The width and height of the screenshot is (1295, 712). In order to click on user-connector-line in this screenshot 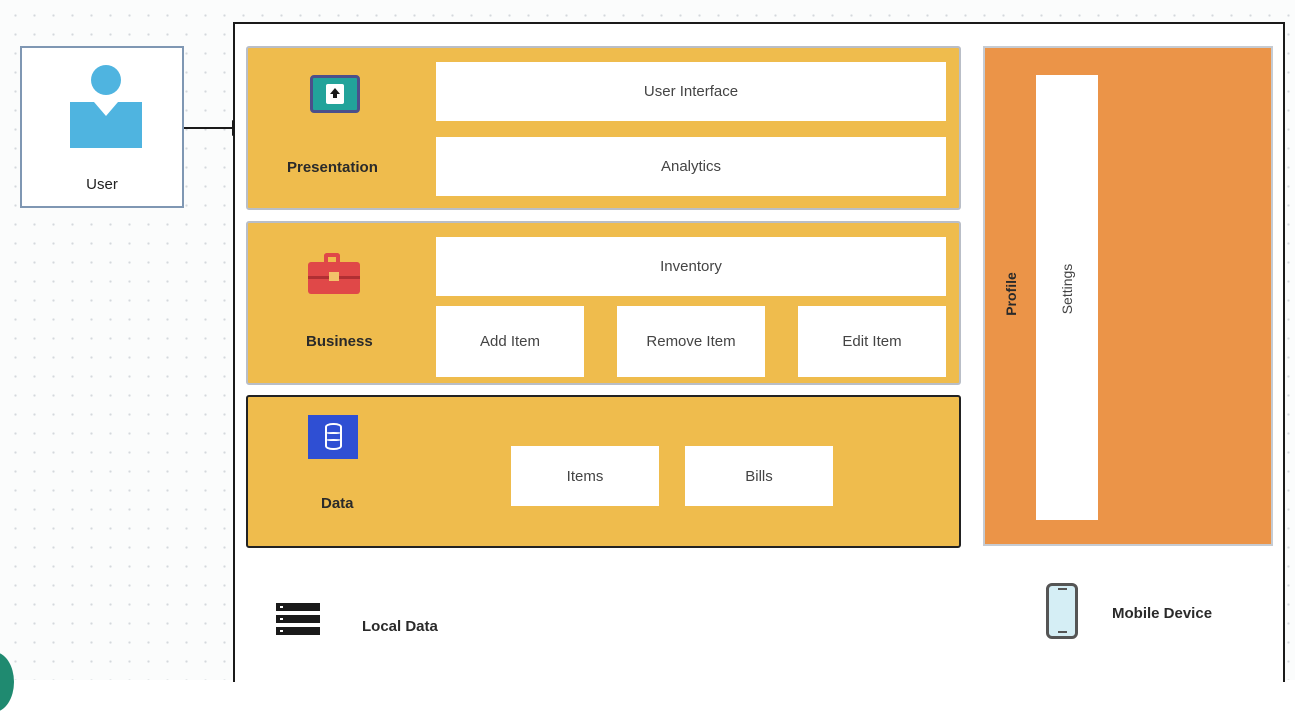, I will do `click(209, 128)`.